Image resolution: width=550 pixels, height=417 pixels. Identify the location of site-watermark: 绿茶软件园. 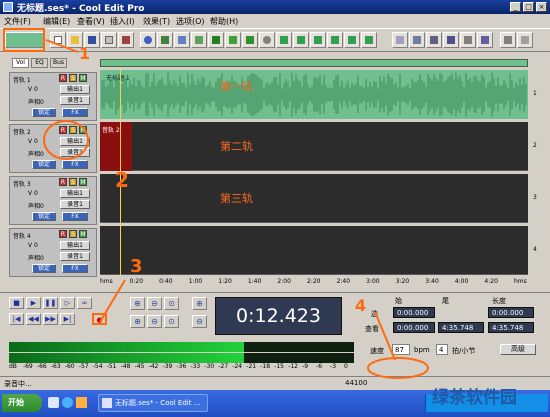
(474, 398).